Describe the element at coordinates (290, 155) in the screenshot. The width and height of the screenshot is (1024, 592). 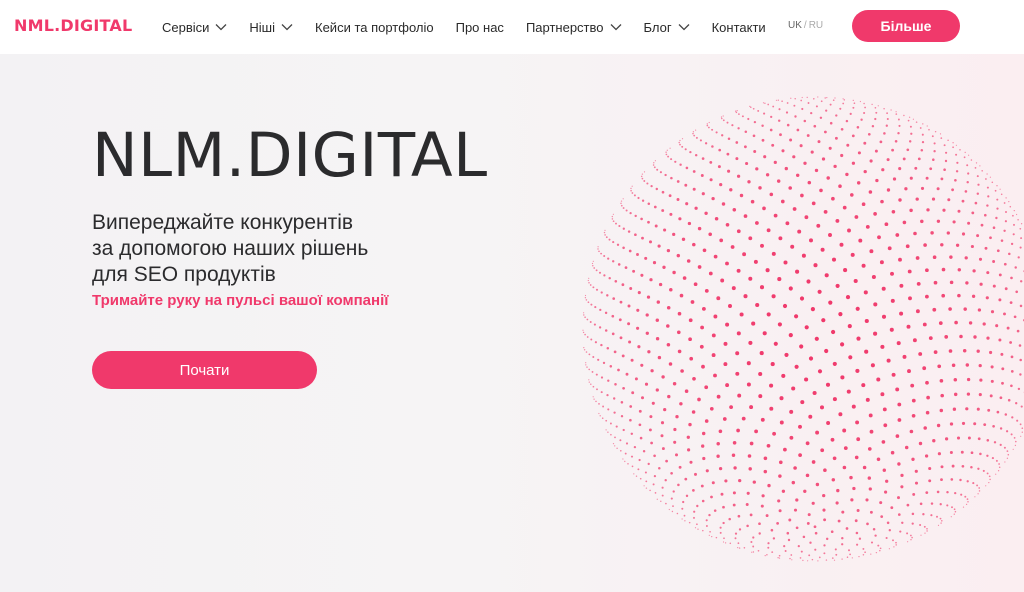
I see `hero-title: NLM.DIGITAL` at that location.